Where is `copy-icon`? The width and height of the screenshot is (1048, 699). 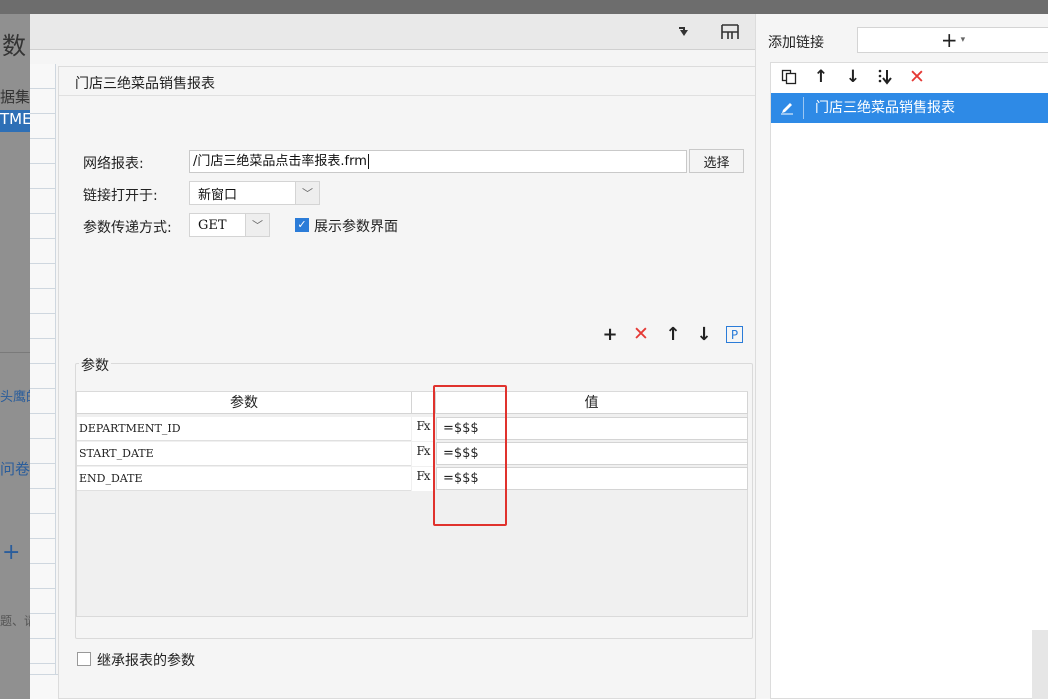
copy-icon is located at coordinates (789, 77).